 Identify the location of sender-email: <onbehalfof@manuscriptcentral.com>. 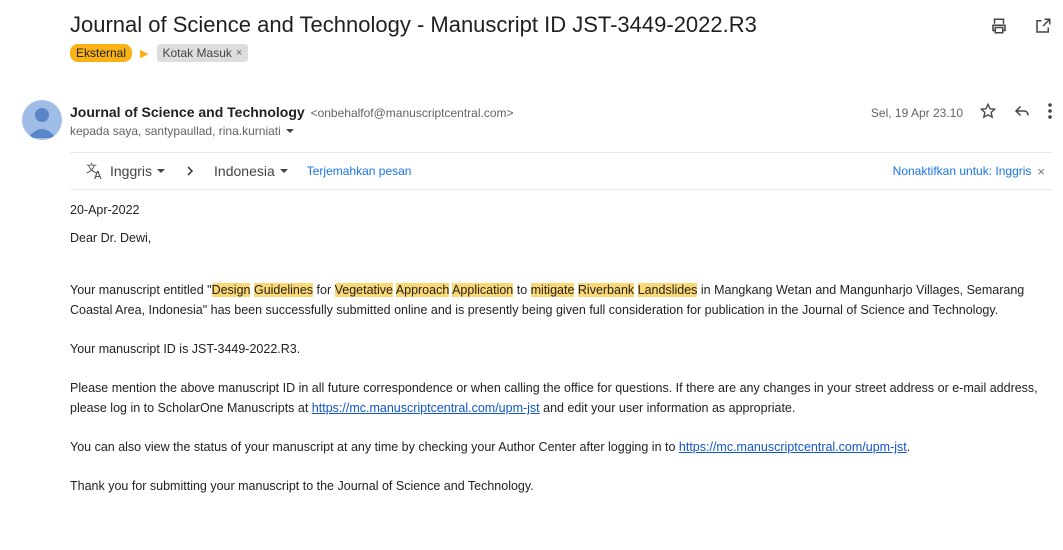
(412, 113).